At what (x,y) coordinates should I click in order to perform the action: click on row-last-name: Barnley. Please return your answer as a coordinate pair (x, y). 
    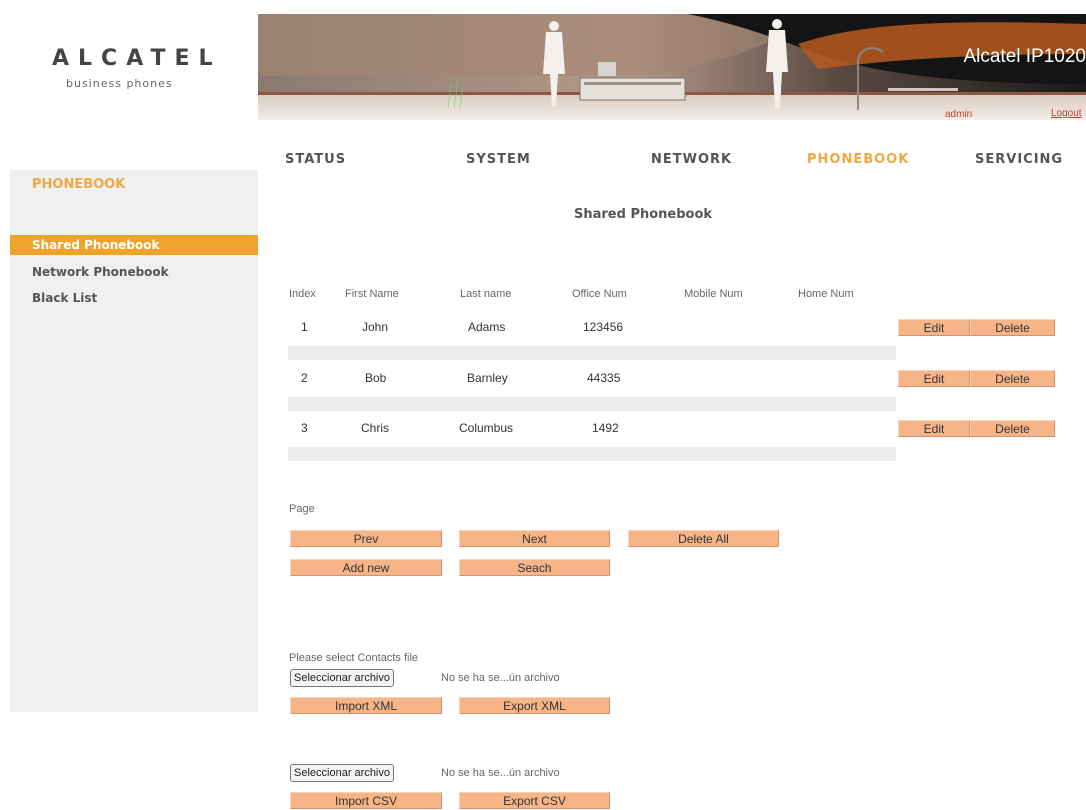
    Looking at the image, I should click on (487, 378).